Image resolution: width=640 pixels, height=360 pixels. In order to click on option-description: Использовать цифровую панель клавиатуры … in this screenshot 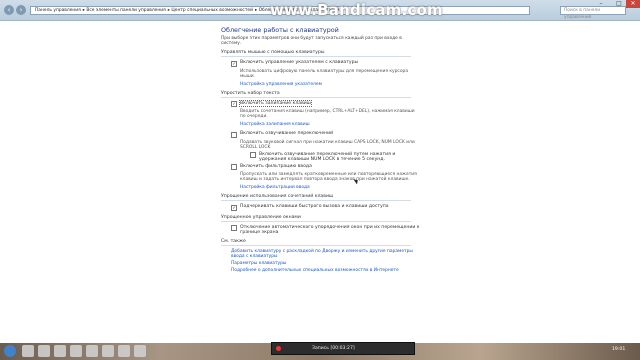, I will do `click(324, 73)`.